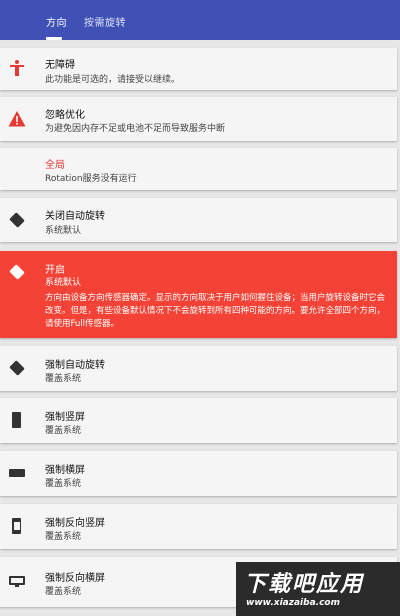 The height and width of the screenshot is (616, 400). What do you see at coordinates (17, 220) in the screenshot?
I see `rotation-off-icon` at bounding box center [17, 220].